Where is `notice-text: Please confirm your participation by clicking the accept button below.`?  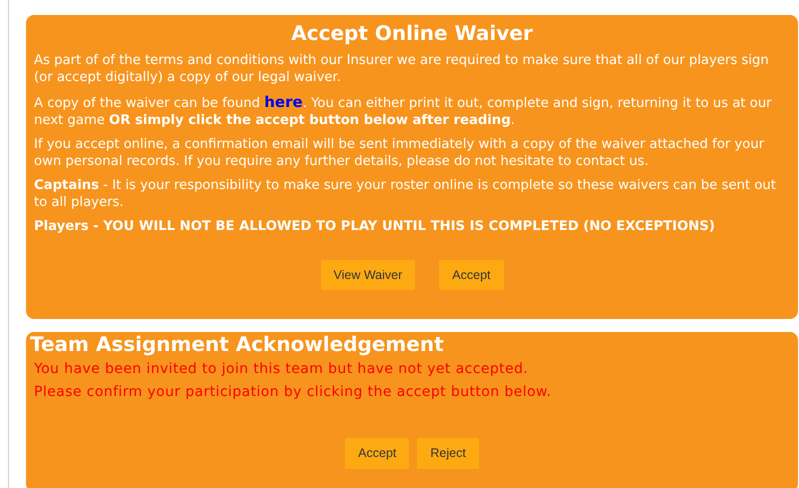 notice-text: Please confirm your participation by clicking the accept button below. is located at coordinates (293, 392).